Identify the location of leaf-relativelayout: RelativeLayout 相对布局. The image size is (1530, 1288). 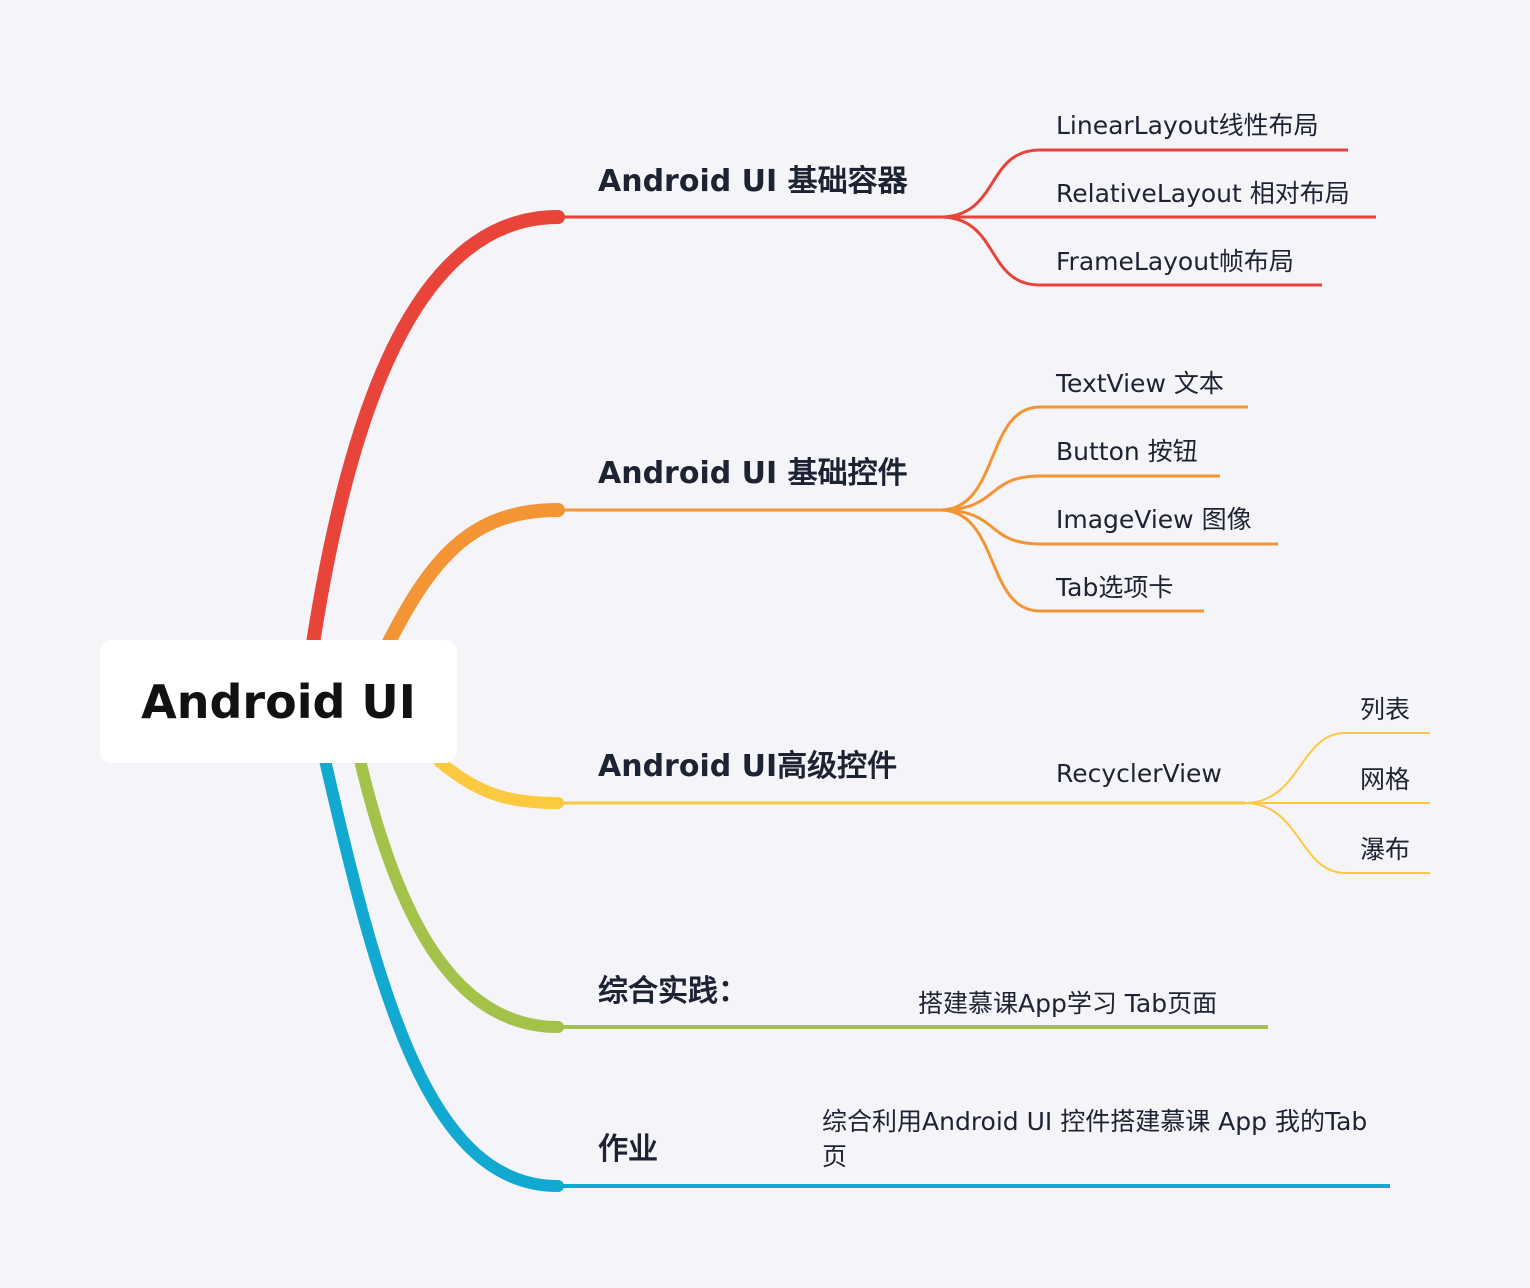
(1203, 192).